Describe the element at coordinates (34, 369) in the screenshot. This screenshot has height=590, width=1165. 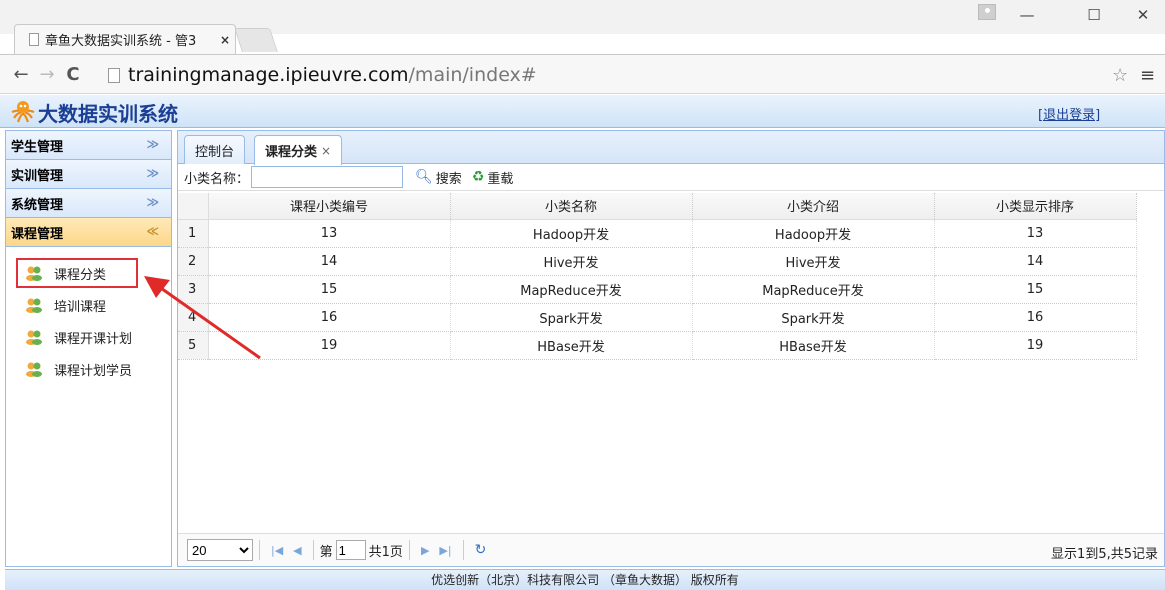
I see `users-icon` at that location.